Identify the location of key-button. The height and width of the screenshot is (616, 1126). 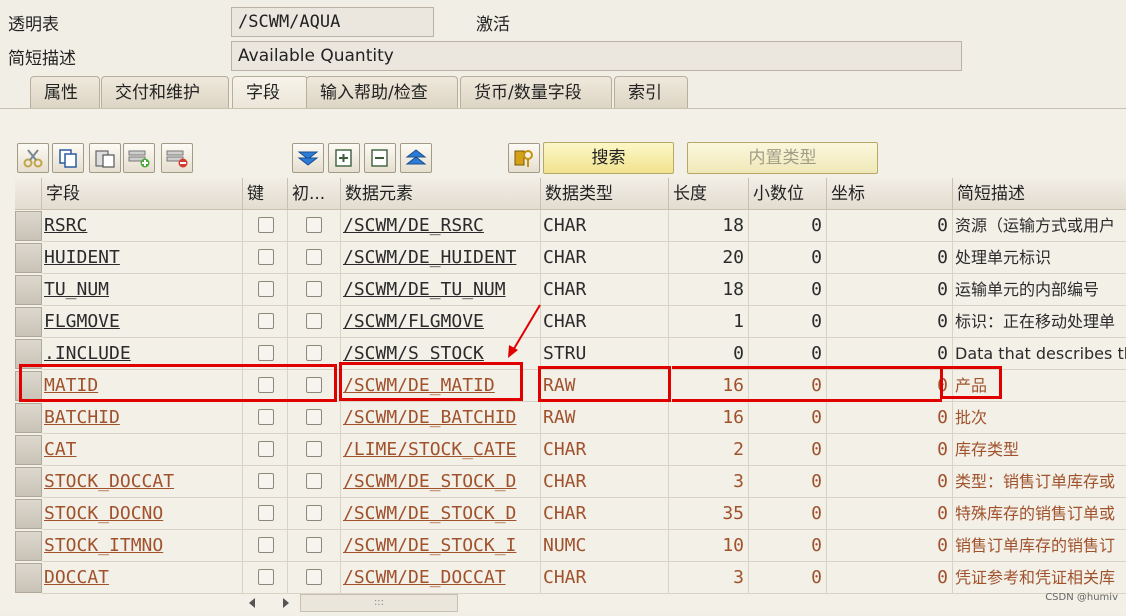
(524, 158).